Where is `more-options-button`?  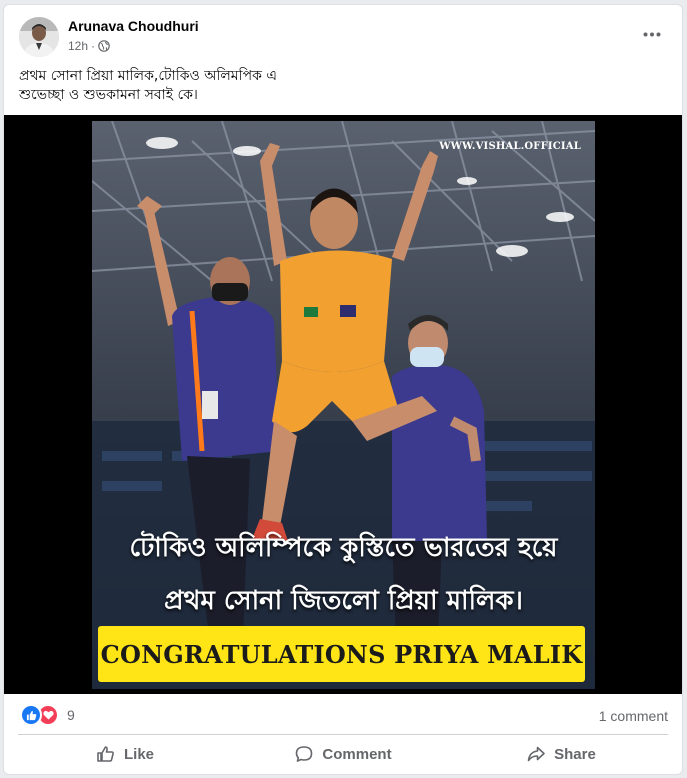
more-options-button is located at coordinates (652, 34).